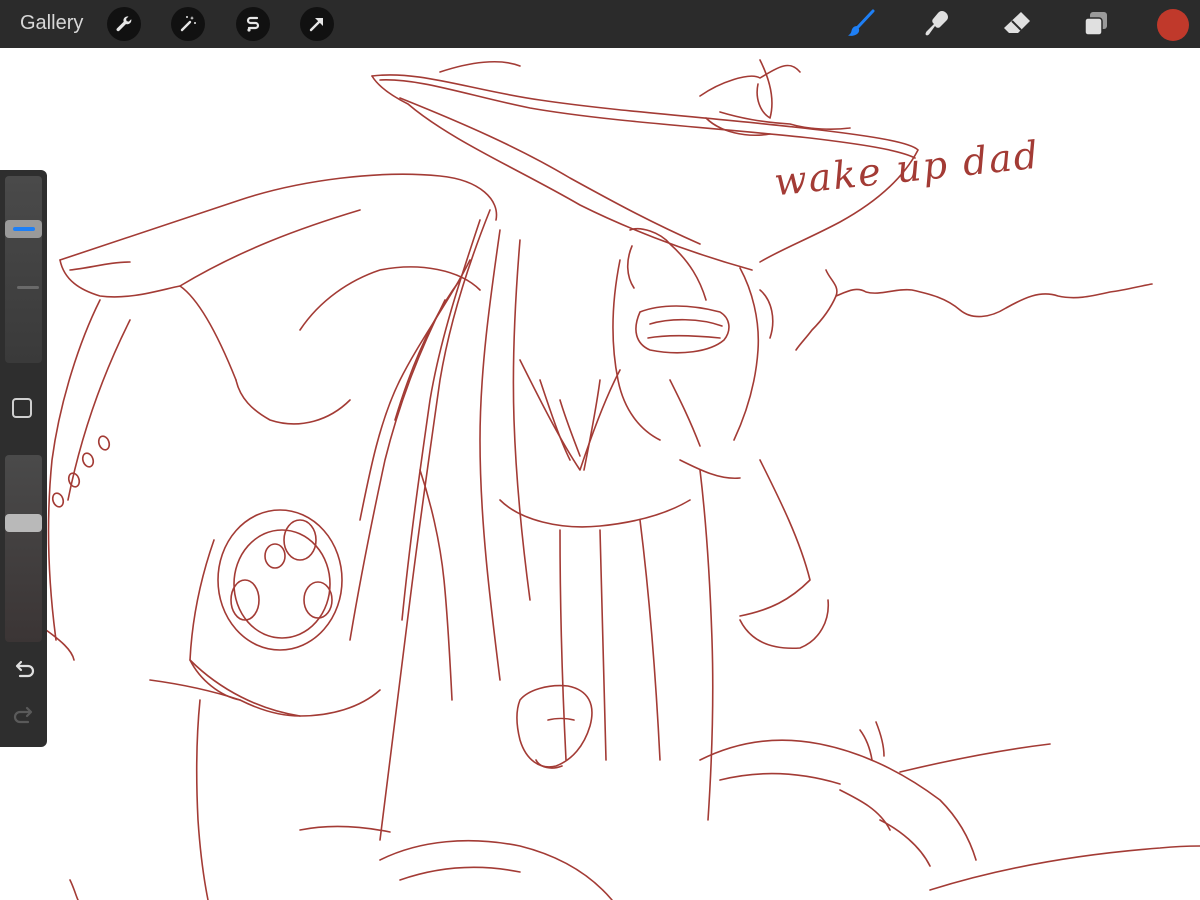 The image size is (1200, 900). I want to click on magic-wand-icon, so click(188, 24).